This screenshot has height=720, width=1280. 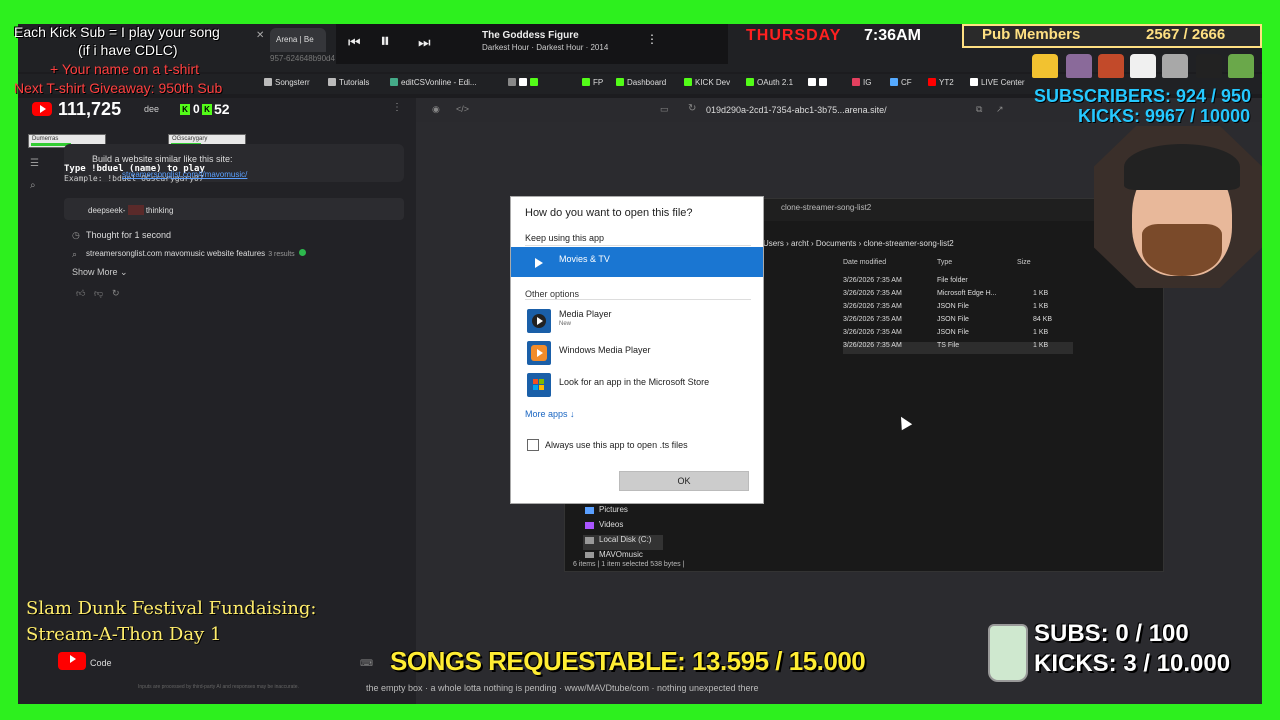 I want to click on thumbs-down-icon: 👎︎, so click(x=98, y=293).